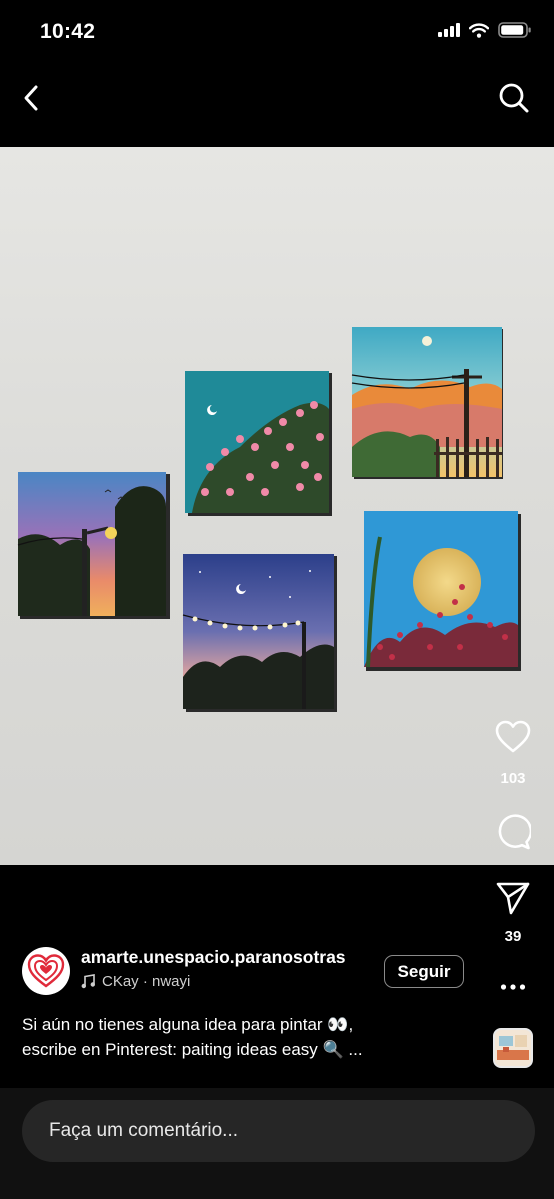  I want to click on status-icons, so click(485, 30).